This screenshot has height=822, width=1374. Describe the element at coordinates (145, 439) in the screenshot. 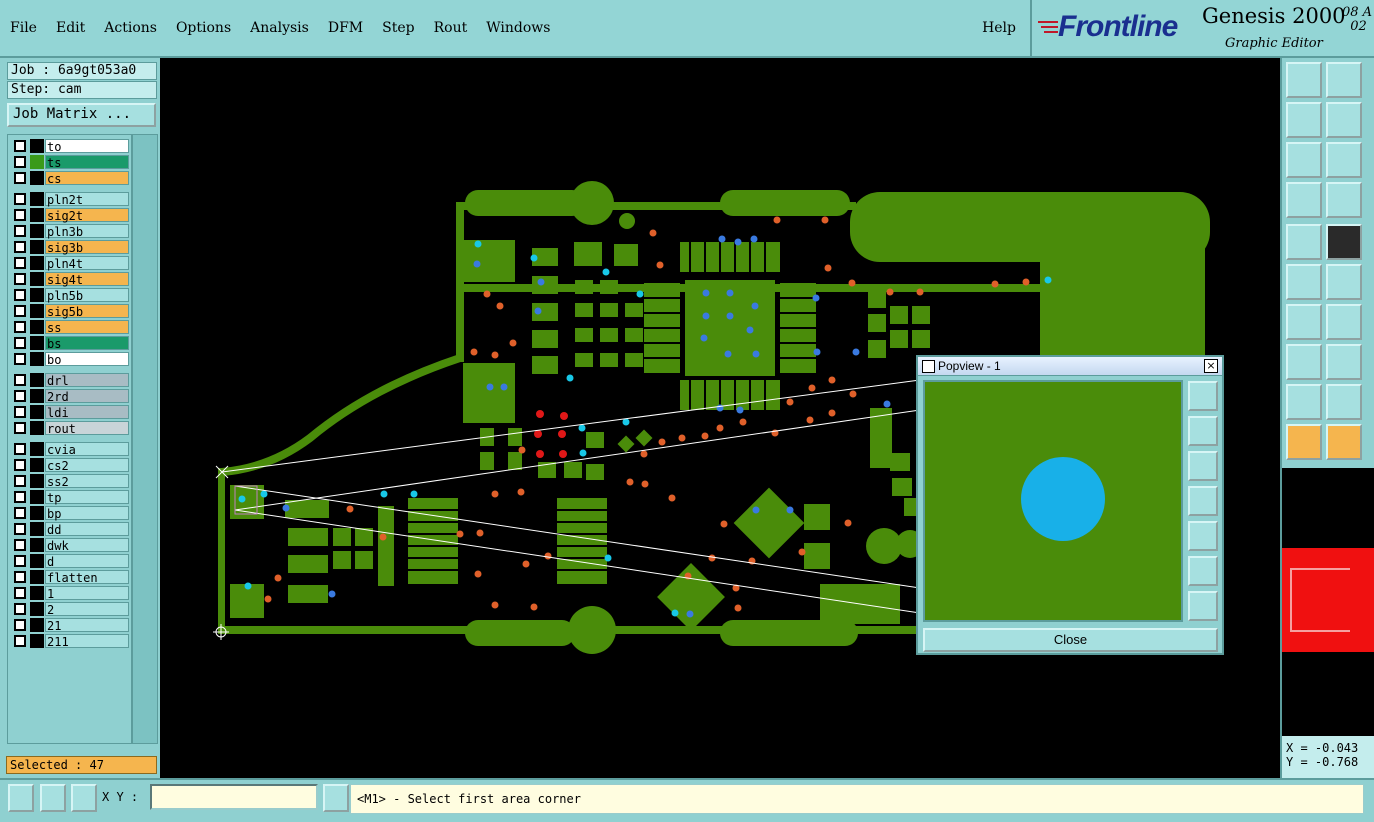

I see `layer-list-scroll-area` at that location.